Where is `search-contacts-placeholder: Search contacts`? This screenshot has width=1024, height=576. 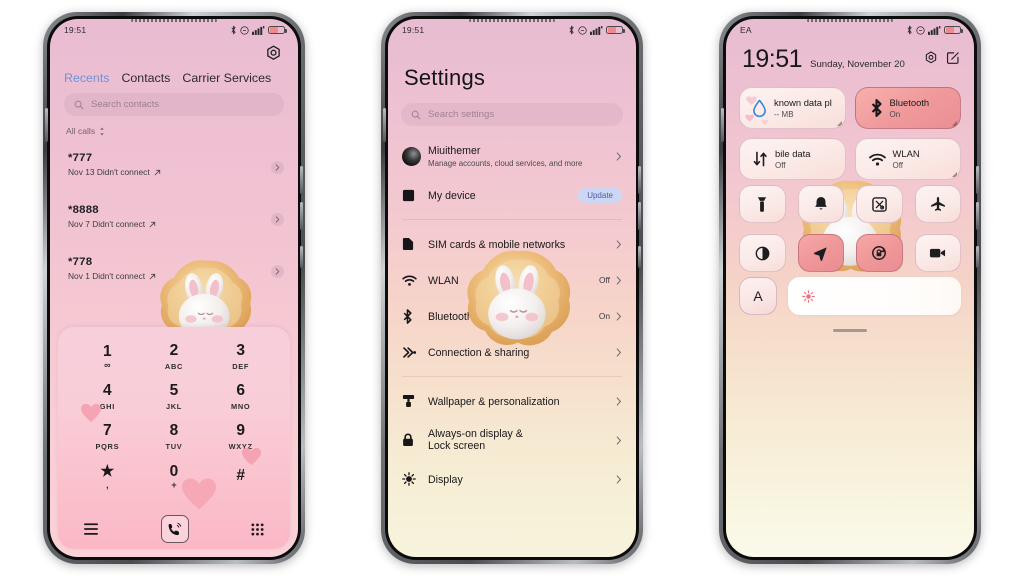
search-contacts-placeholder: Search contacts is located at coordinates (125, 104).